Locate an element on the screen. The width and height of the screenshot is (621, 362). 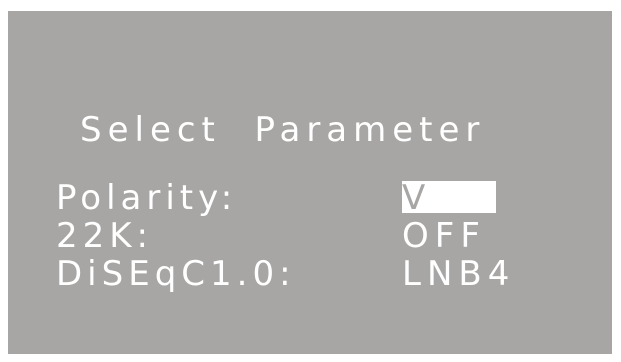
22k-label: 22K: is located at coordinates (105, 236).